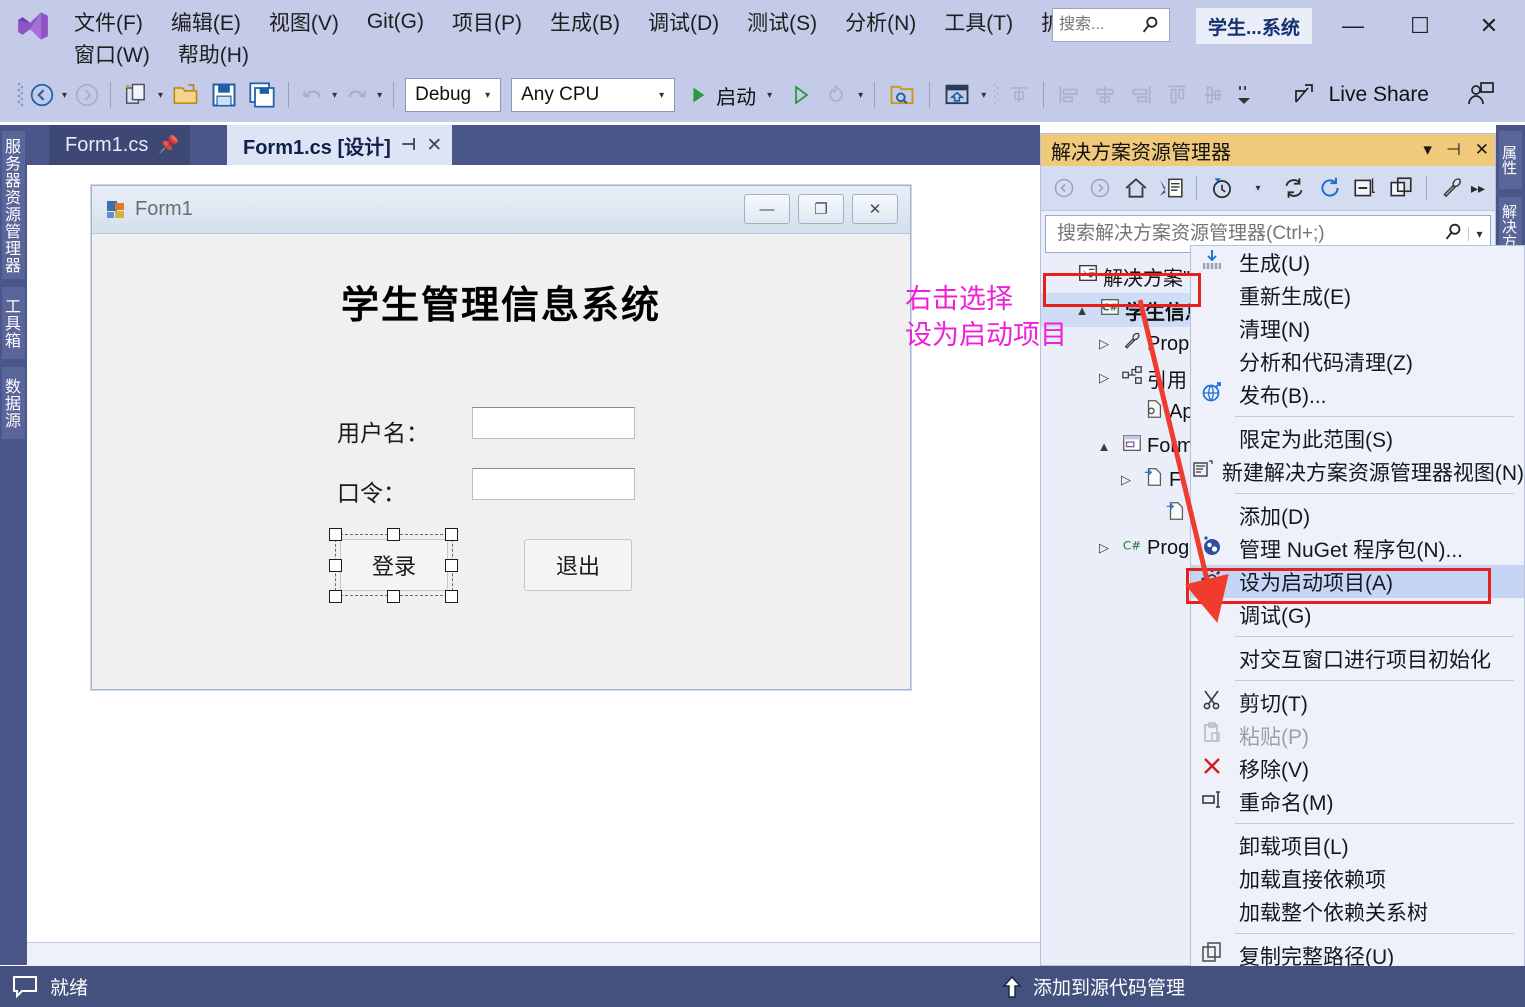 This screenshot has width=1525, height=1007. Describe the element at coordinates (821, 209) in the screenshot. I see `winform-maximize-button: ❐` at that location.